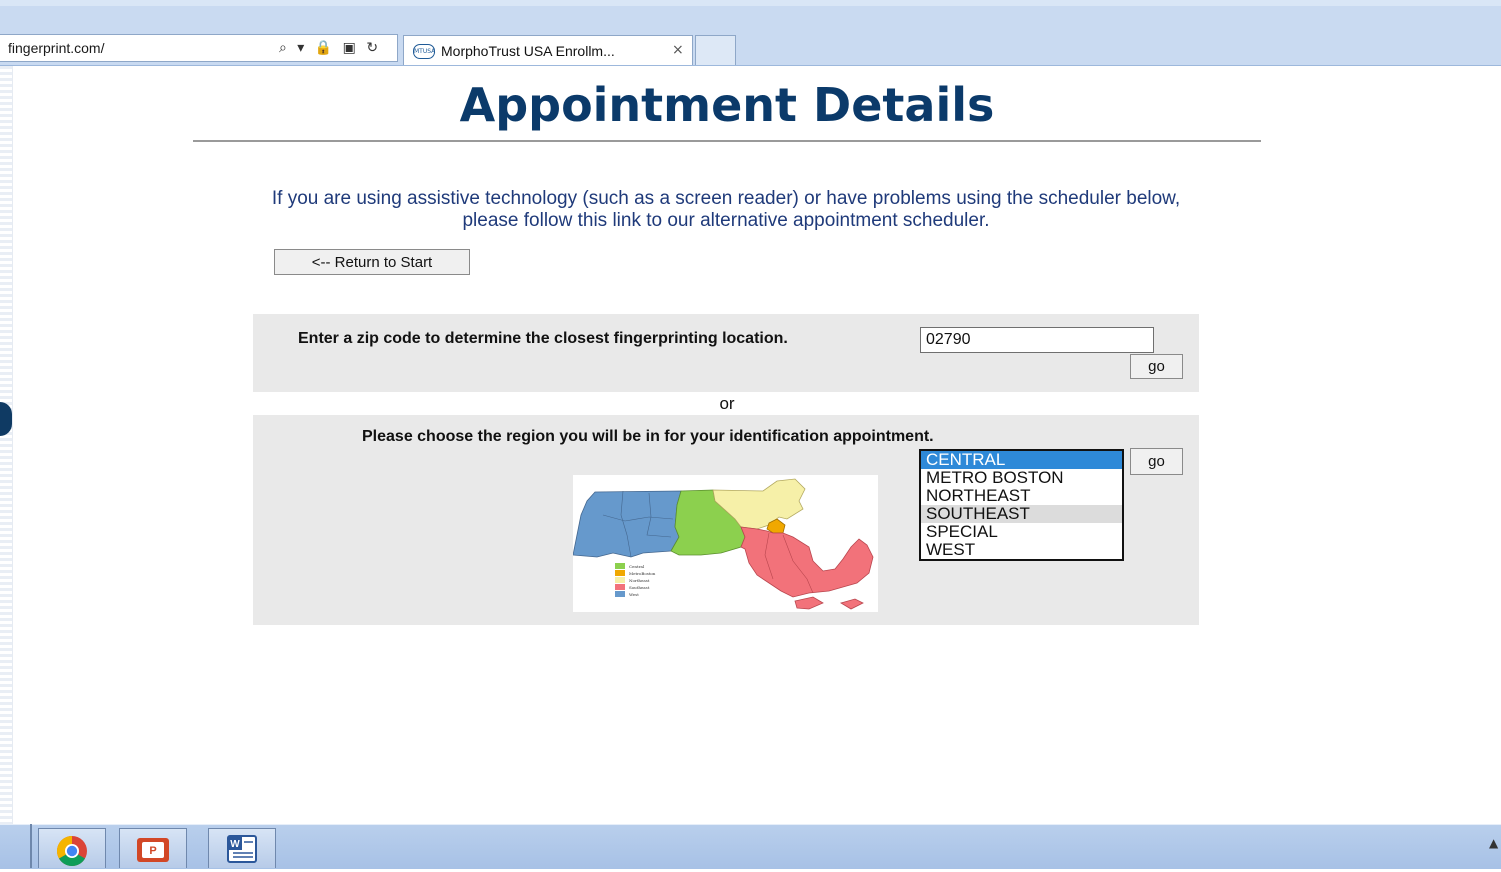  Describe the element at coordinates (620, 566) in the screenshot. I see `legend-swatch-central` at that location.